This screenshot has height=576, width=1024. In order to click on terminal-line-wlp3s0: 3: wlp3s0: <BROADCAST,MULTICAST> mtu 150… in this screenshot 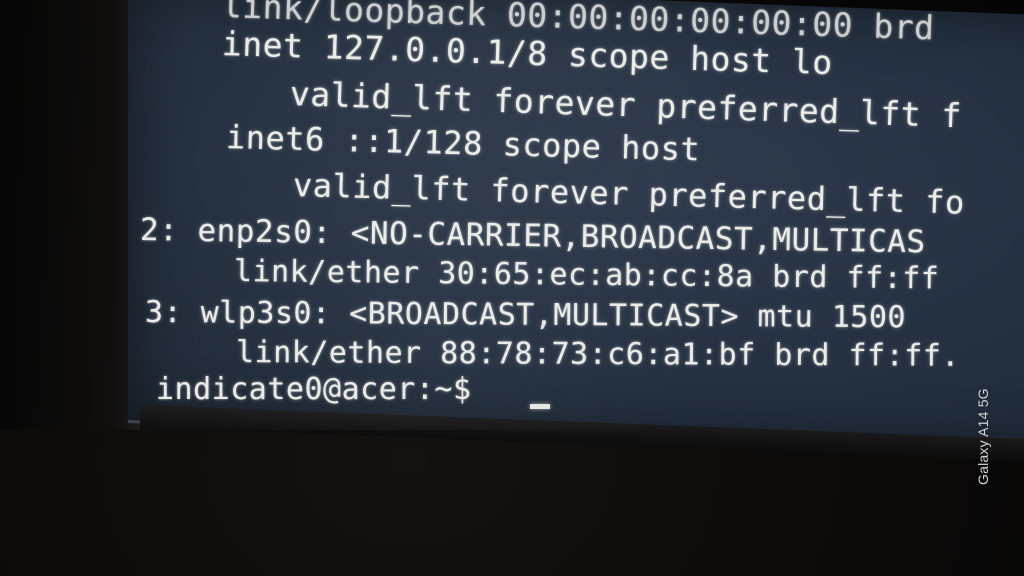, I will do `click(525, 315)`.